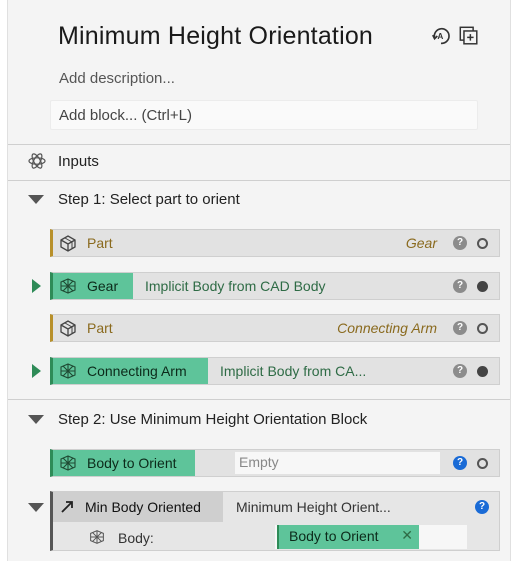  Describe the element at coordinates (136, 538) in the screenshot. I see `param-label: Body:` at that location.